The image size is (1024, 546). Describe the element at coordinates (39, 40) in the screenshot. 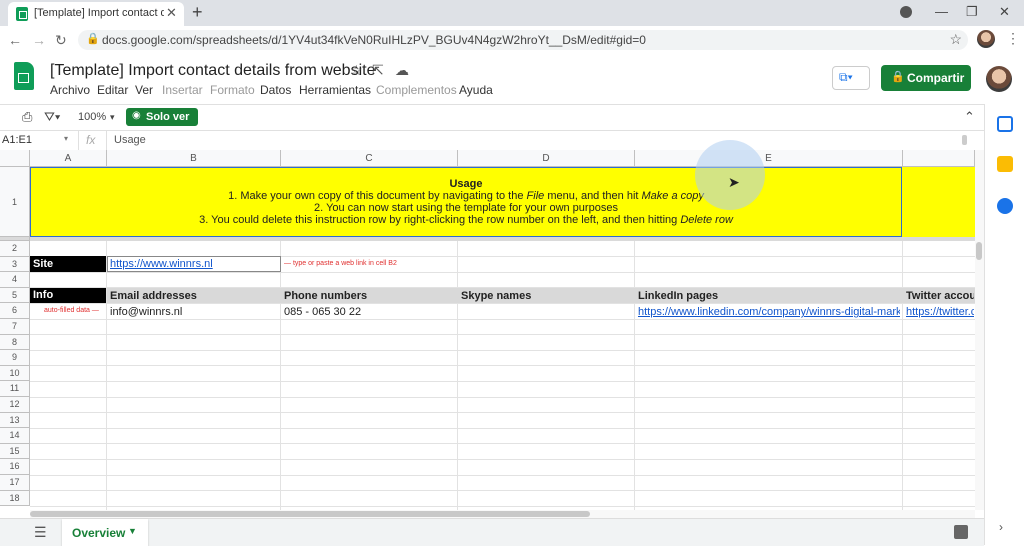

I see `forward-icon: →` at that location.